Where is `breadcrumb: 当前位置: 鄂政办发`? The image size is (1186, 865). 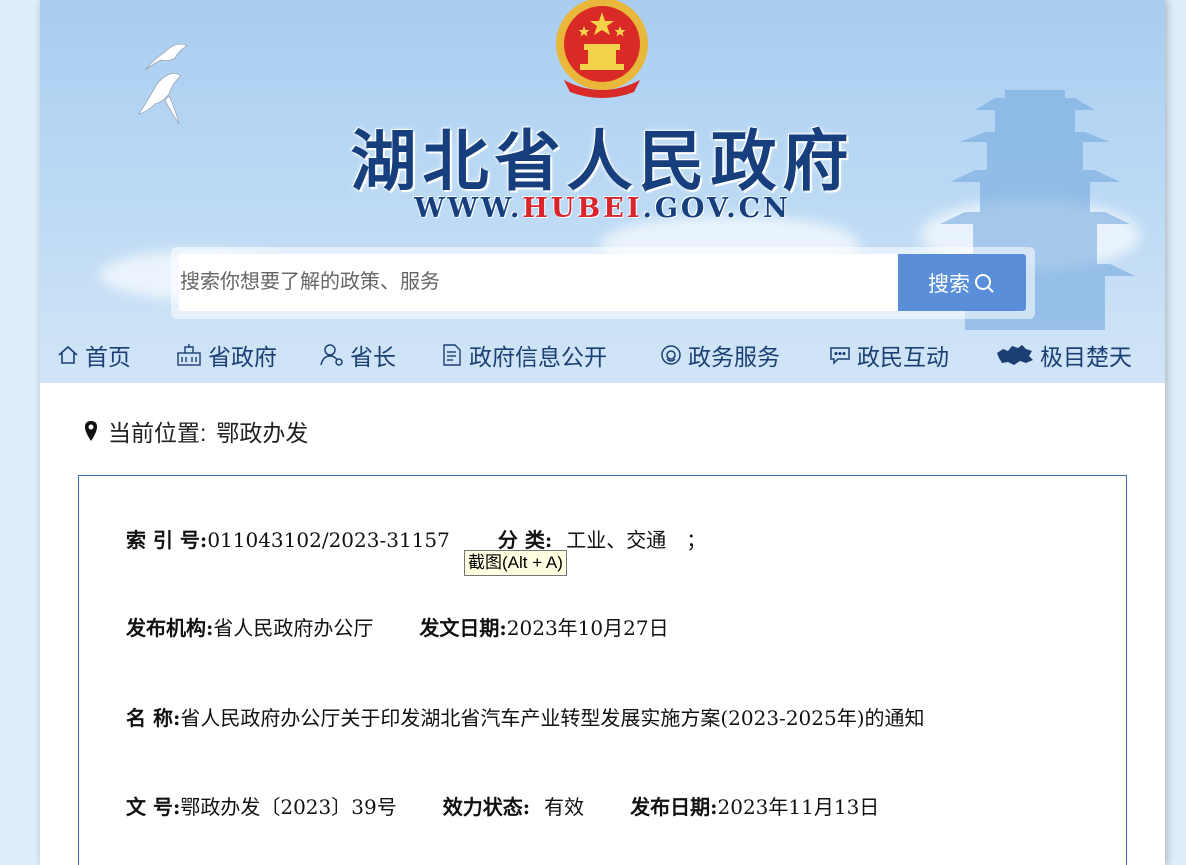
breadcrumb: 当前位置: 鄂政办发 is located at coordinates (196, 431).